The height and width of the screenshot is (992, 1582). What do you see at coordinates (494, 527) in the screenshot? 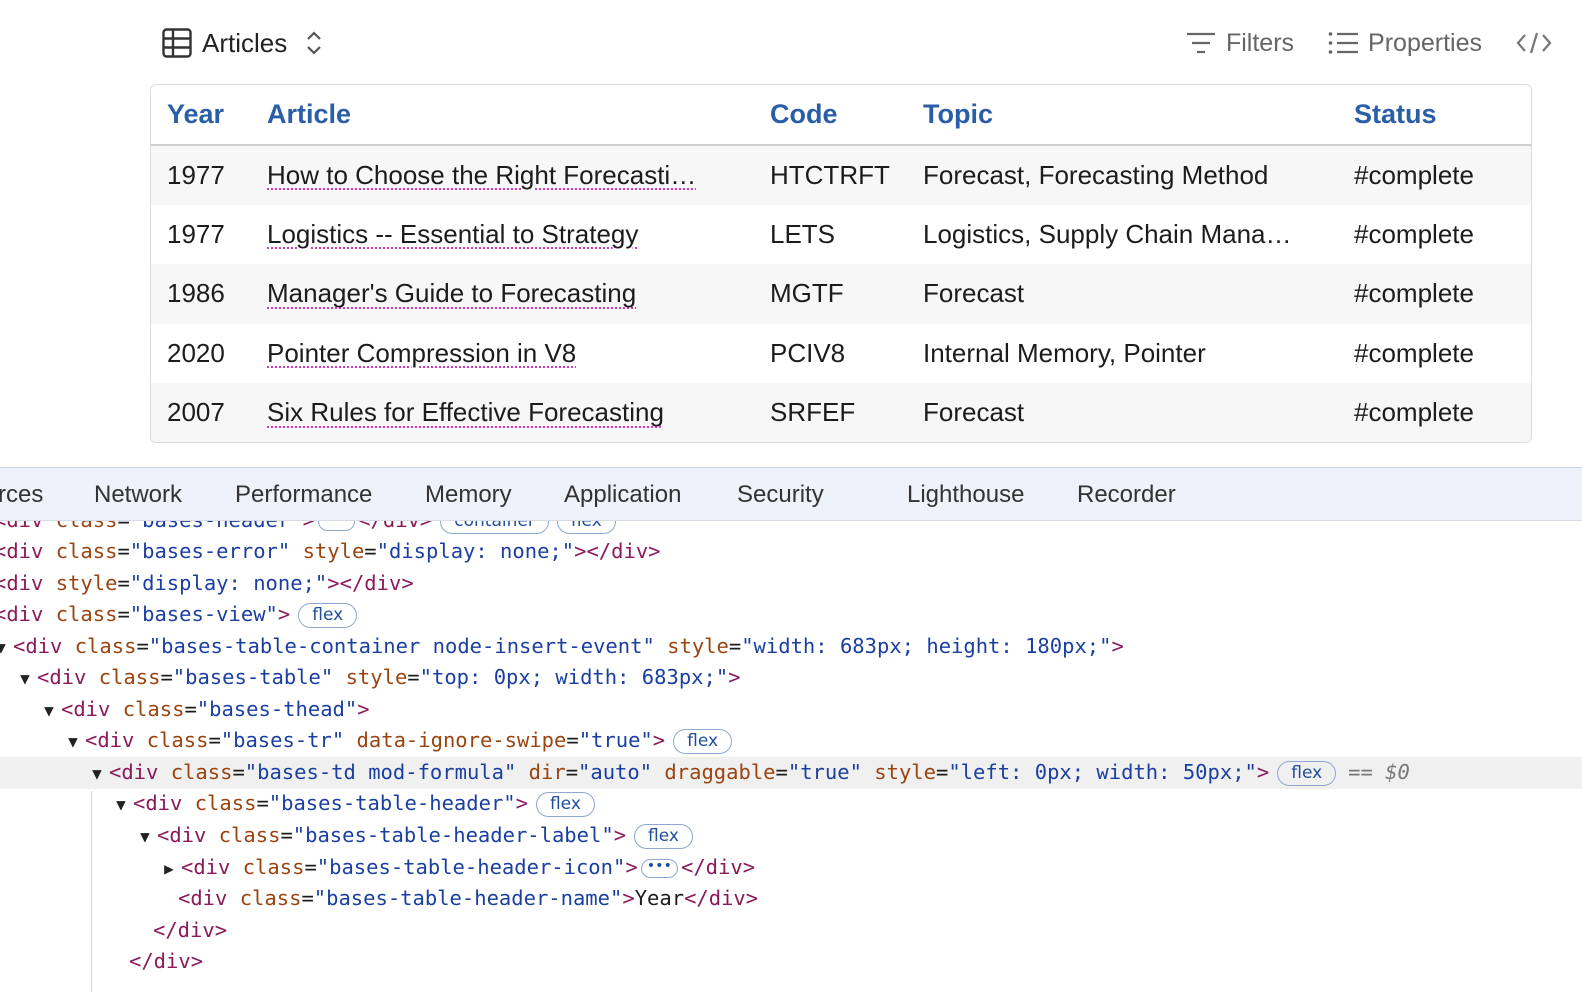
I see `container-badge: container` at bounding box center [494, 527].